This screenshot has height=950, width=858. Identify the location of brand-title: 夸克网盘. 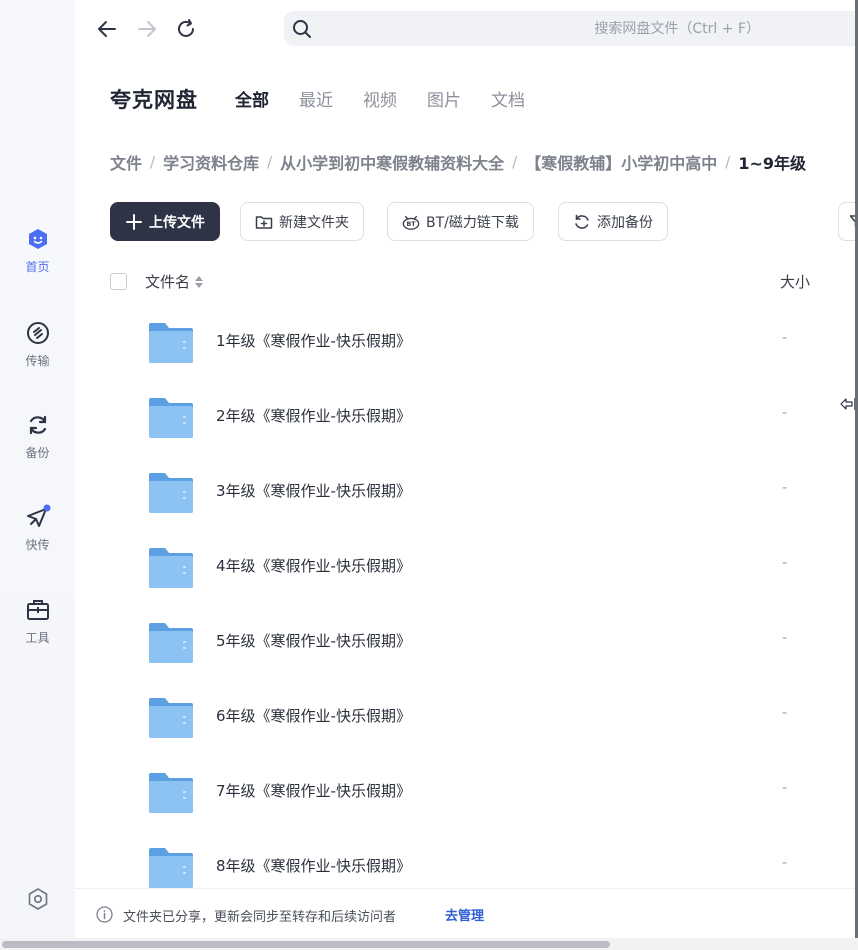
(154, 100).